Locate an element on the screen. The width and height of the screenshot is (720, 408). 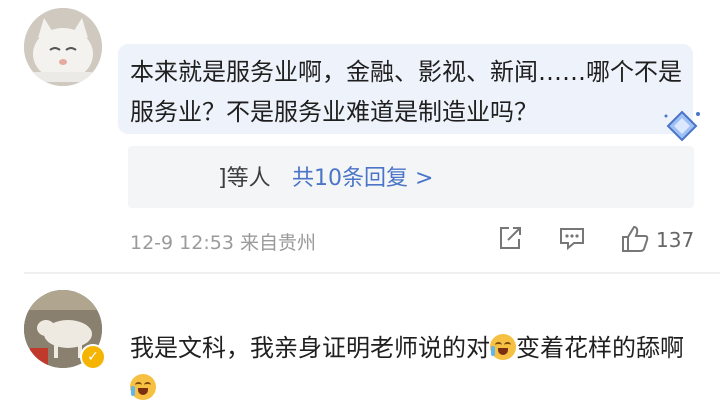
avatar is located at coordinates (63, 47).